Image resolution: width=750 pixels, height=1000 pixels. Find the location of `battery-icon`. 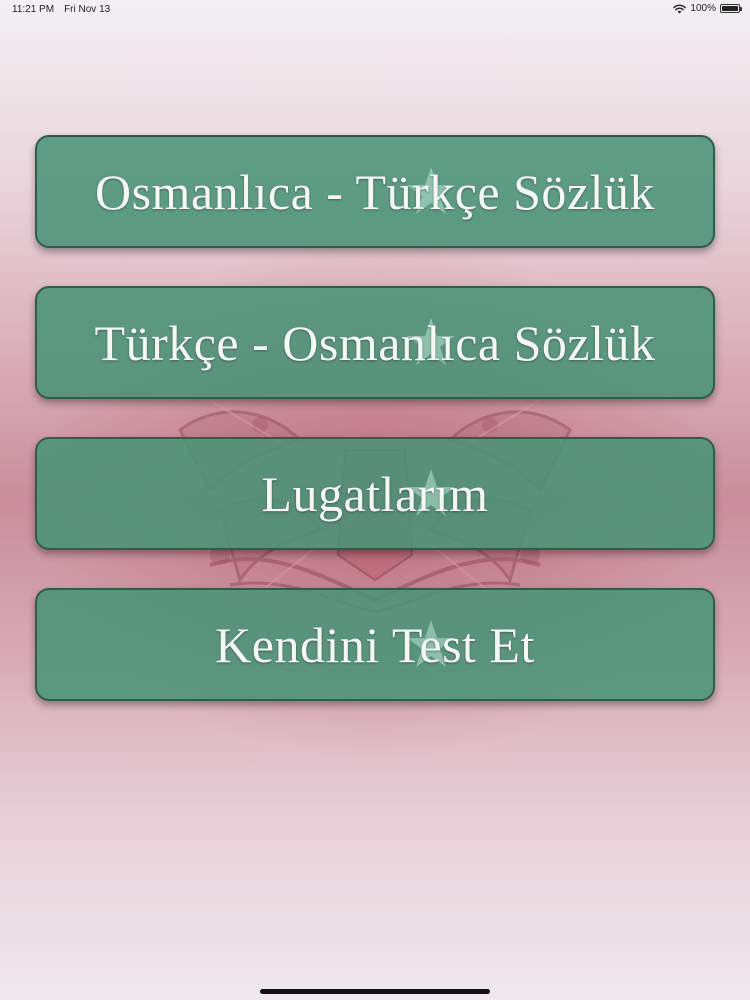

battery-icon is located at coordinates (731, 8).